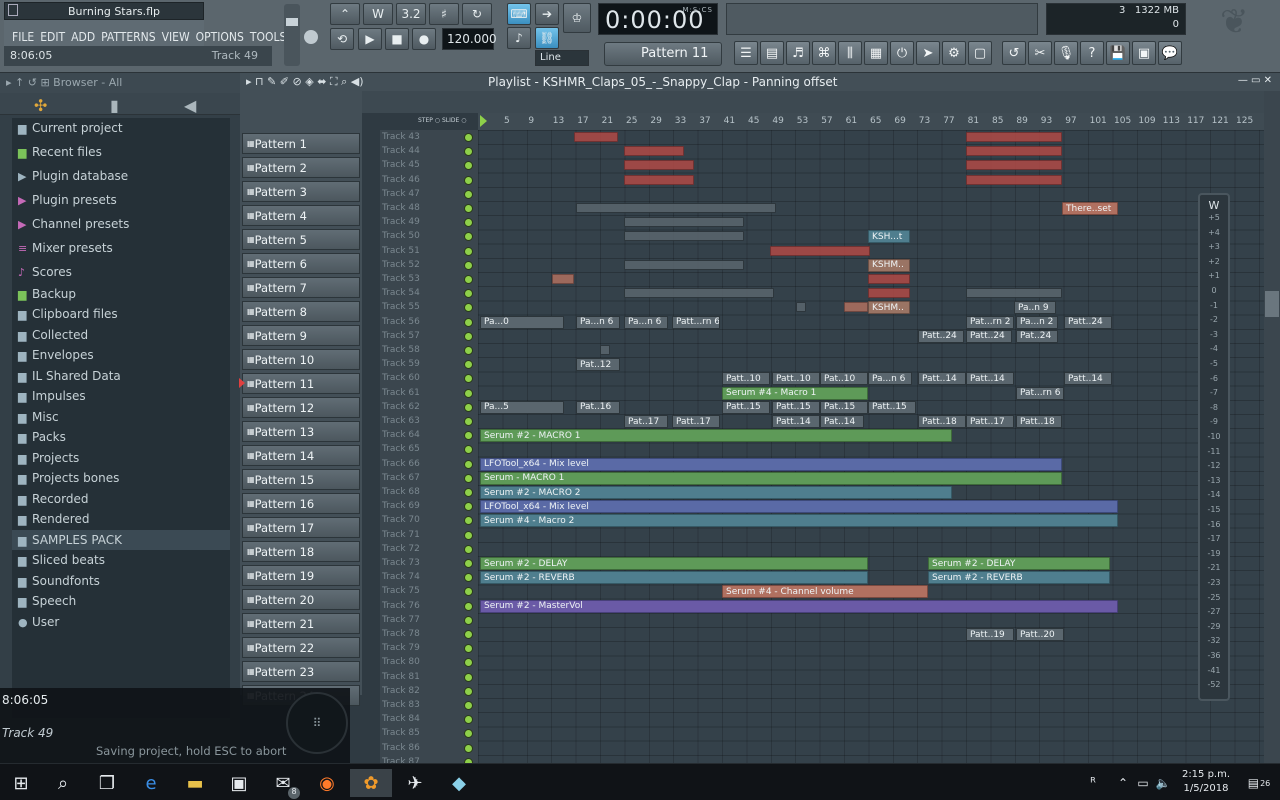 Image resolution: width=1280 pixels, height=800 pixels. What do you see at coordinates (121, 560) in the screenshot?
I see `browser-item-sliced-beats: ▆ Sliced beats` at bounding box center [121, 560].